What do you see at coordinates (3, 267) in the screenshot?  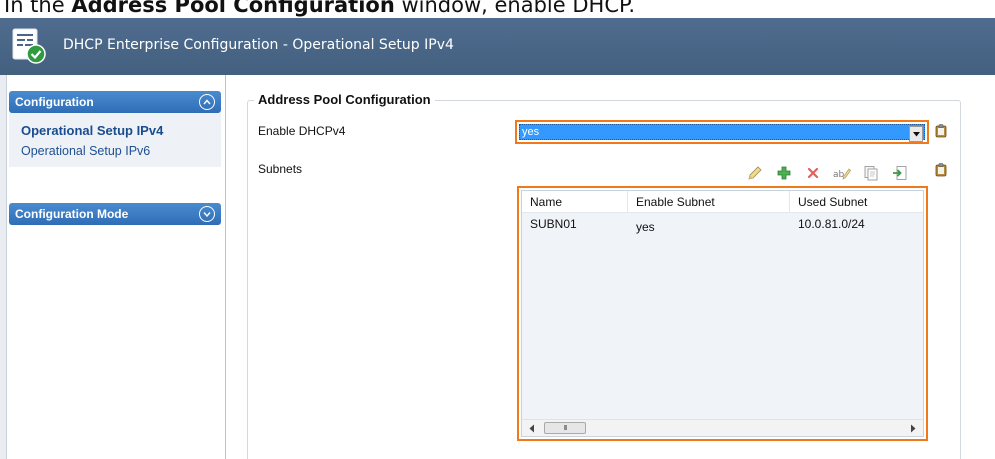 I see `window-left-edge` at bounding box center [3, 267].